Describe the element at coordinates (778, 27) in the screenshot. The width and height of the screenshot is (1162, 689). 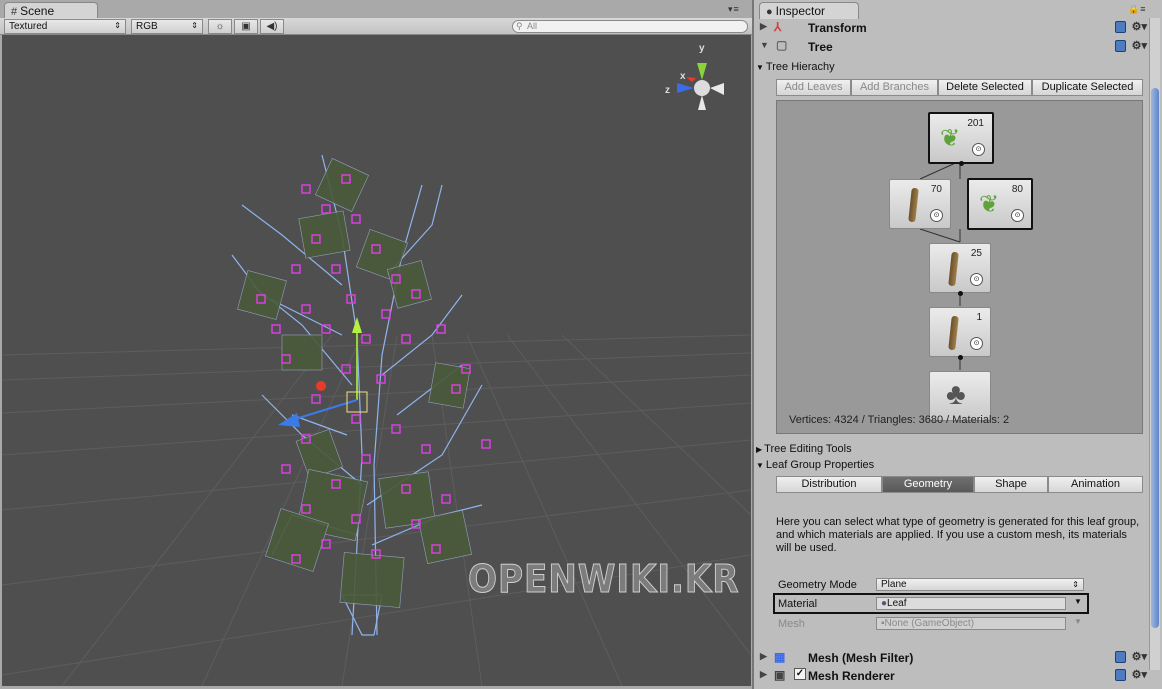
I see `transform-icon: ⅄` at that location.